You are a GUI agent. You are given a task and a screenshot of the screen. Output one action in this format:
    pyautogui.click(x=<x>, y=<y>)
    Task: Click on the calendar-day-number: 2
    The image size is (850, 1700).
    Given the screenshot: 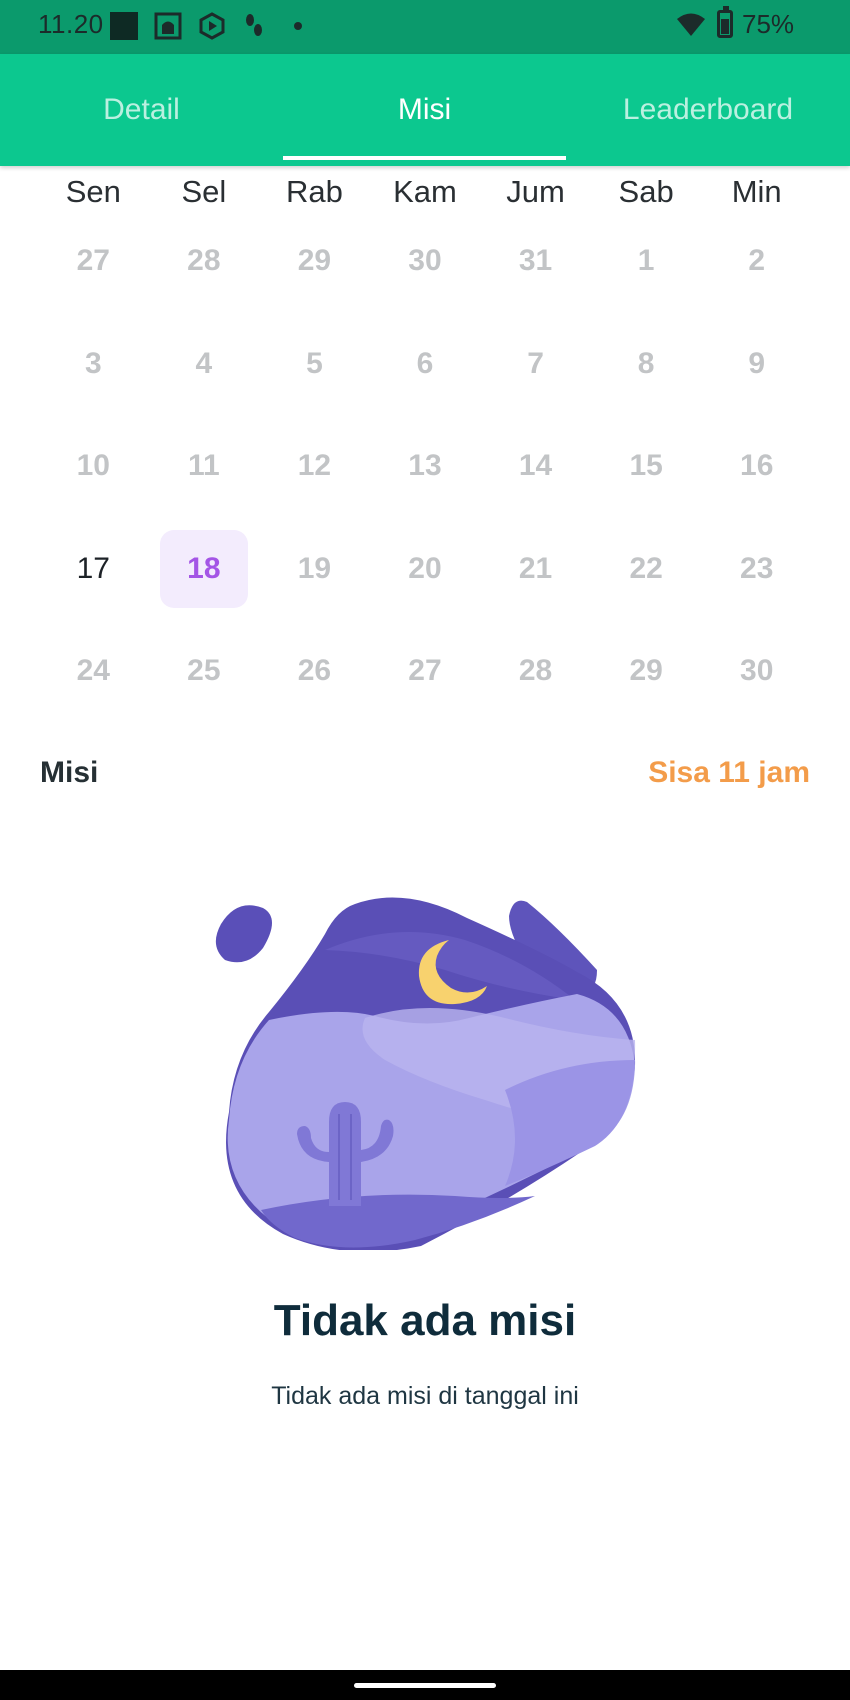 What is the action you would take?
    pyautogui.click(x=757, y=261)
    